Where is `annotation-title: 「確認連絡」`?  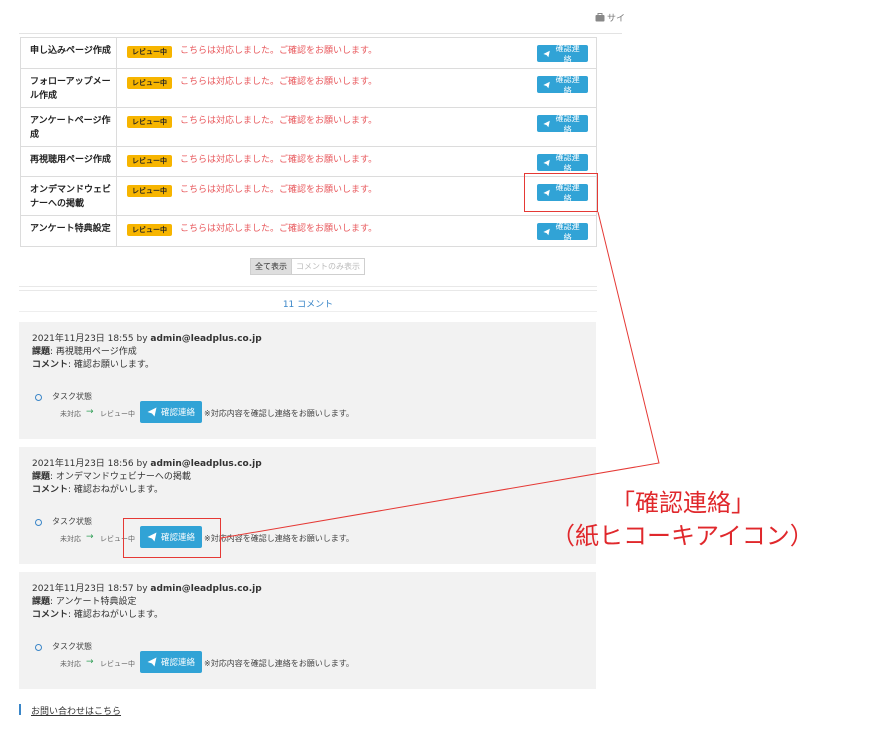 annotation-title: 「確認連絡」 is located at coordinates (683, 503).